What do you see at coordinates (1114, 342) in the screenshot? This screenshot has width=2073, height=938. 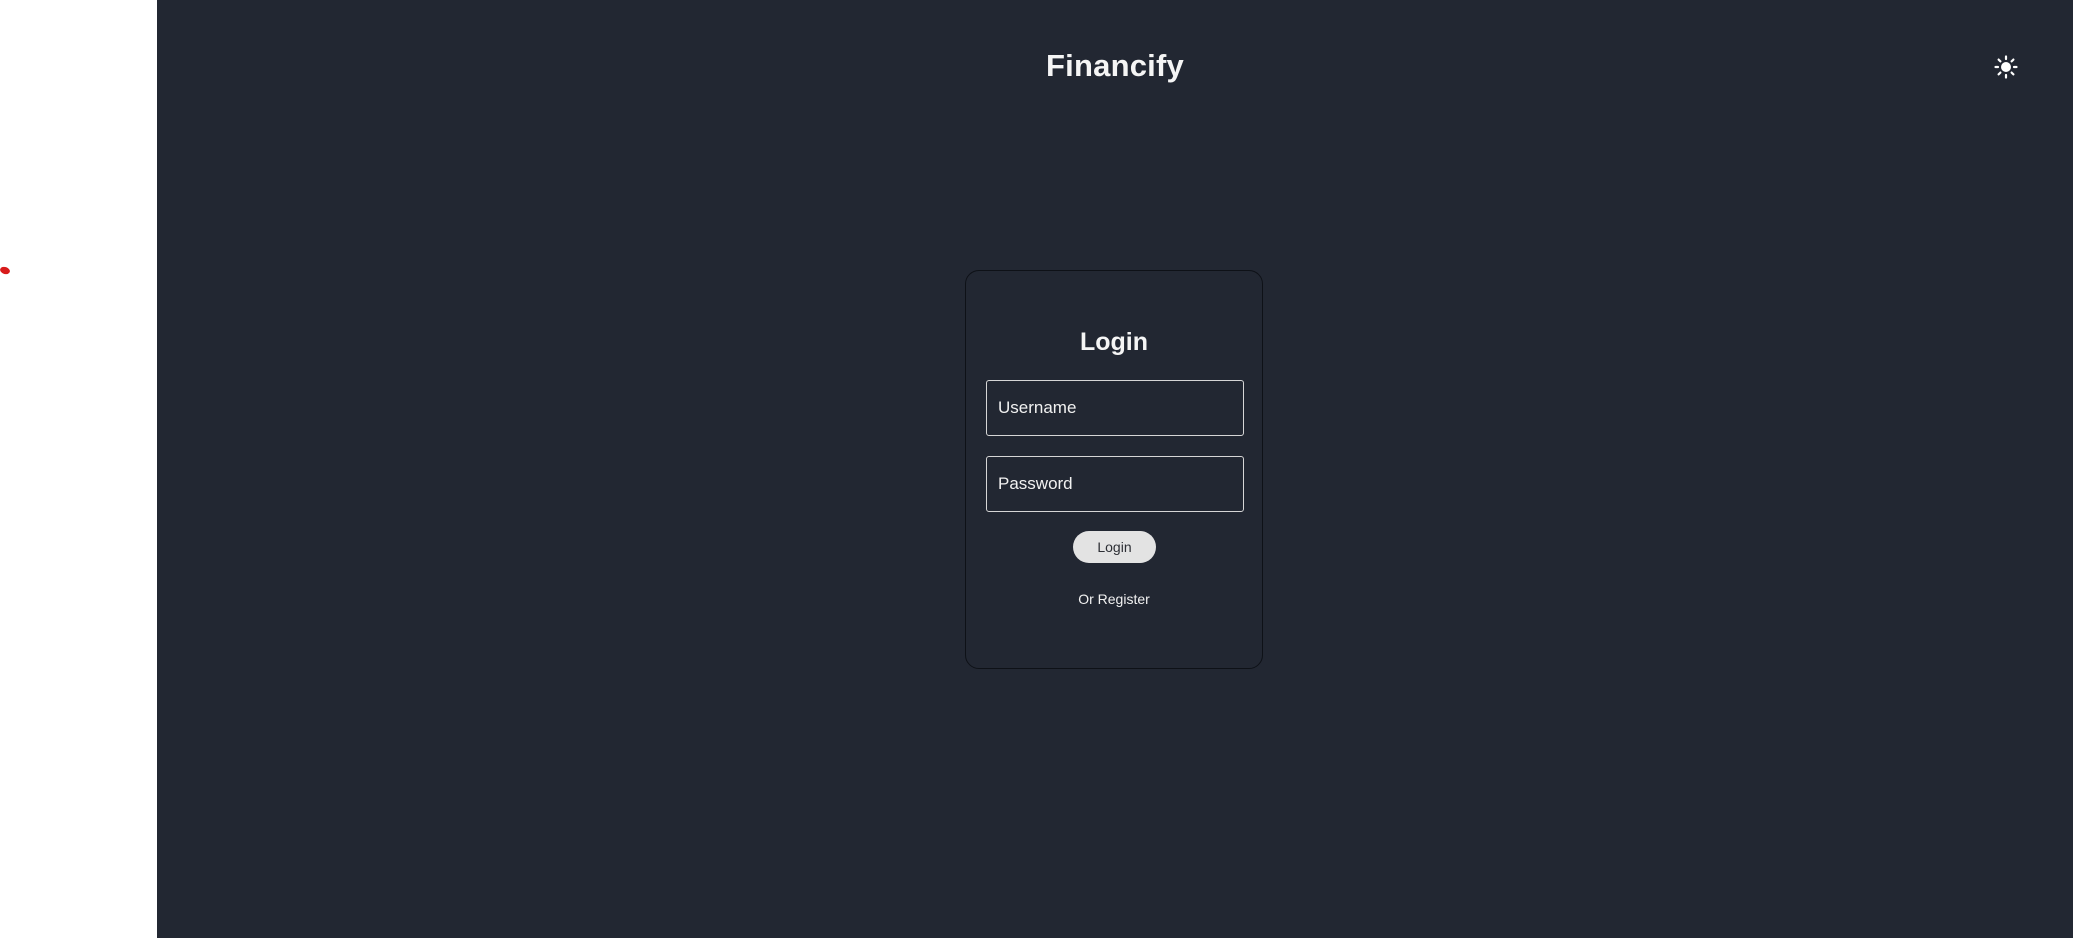 I see `login-heading: Login` at bounding box center [1114, 342].